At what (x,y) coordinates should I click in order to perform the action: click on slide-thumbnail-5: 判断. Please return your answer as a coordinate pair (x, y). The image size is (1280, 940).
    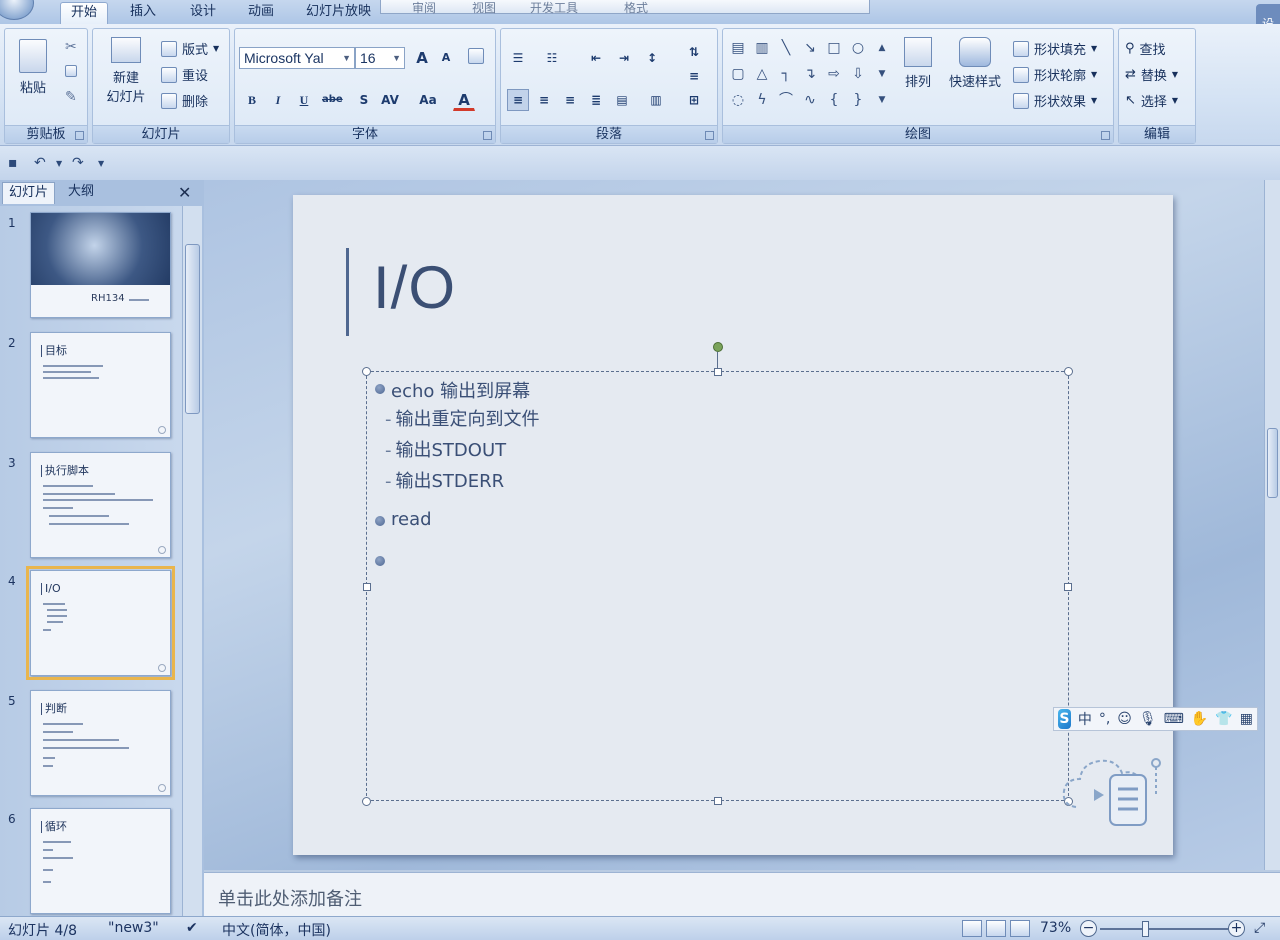
    Looking at the image, I should click on (100, 743).